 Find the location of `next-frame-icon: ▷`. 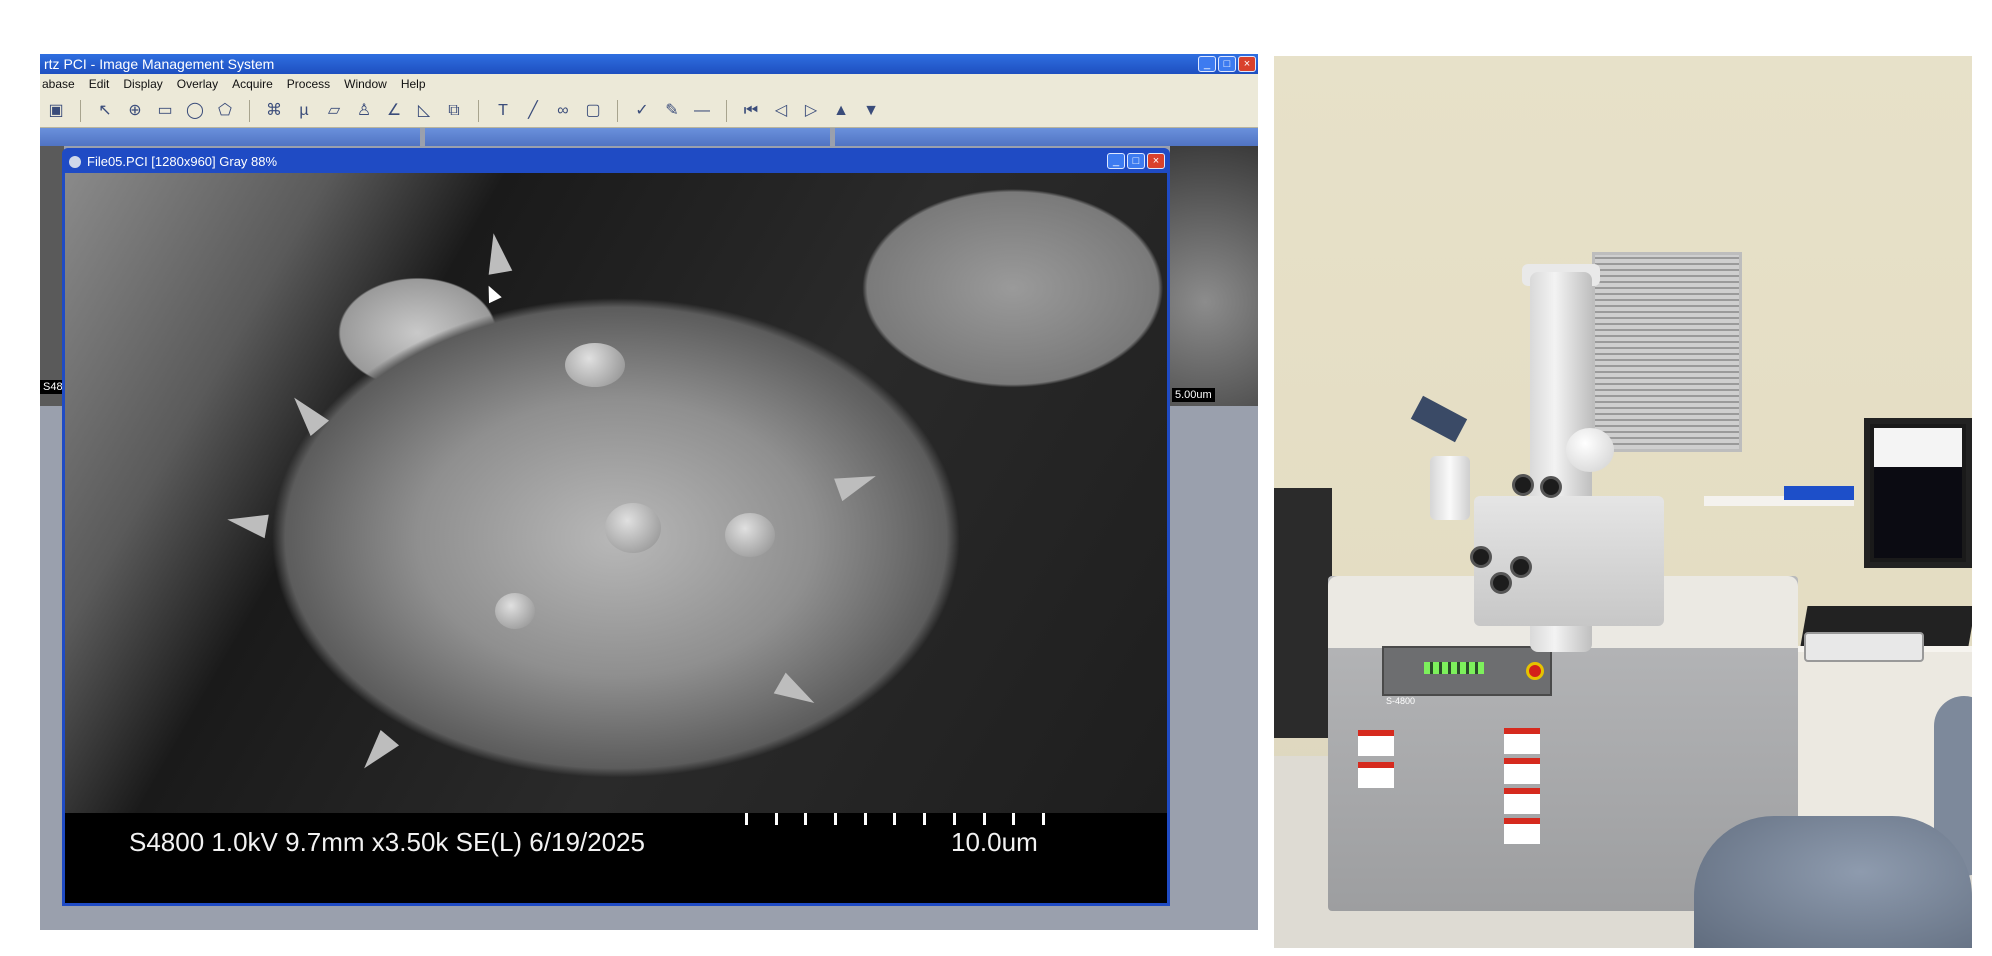

next-frame-icon: ▷ is located at coordinates (811, 111).